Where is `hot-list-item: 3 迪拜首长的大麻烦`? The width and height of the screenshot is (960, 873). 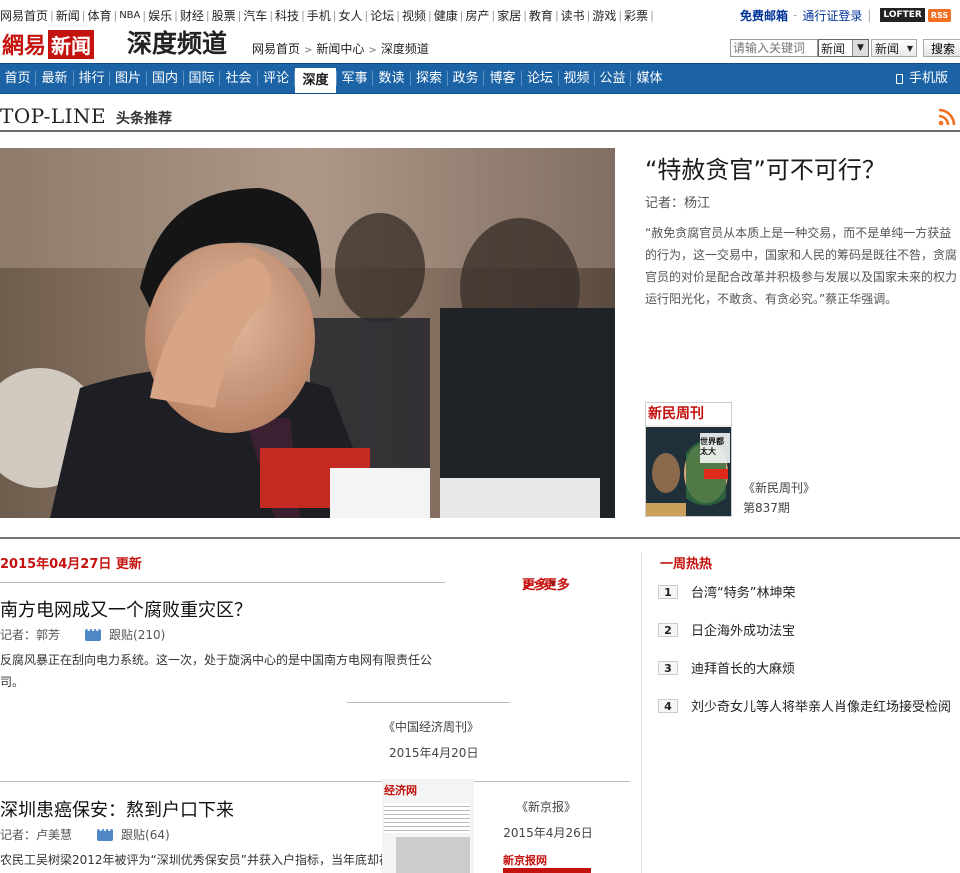
hot-list-item: 3 迪拜首长的大麻烦 is located at coordinates (726, 667).